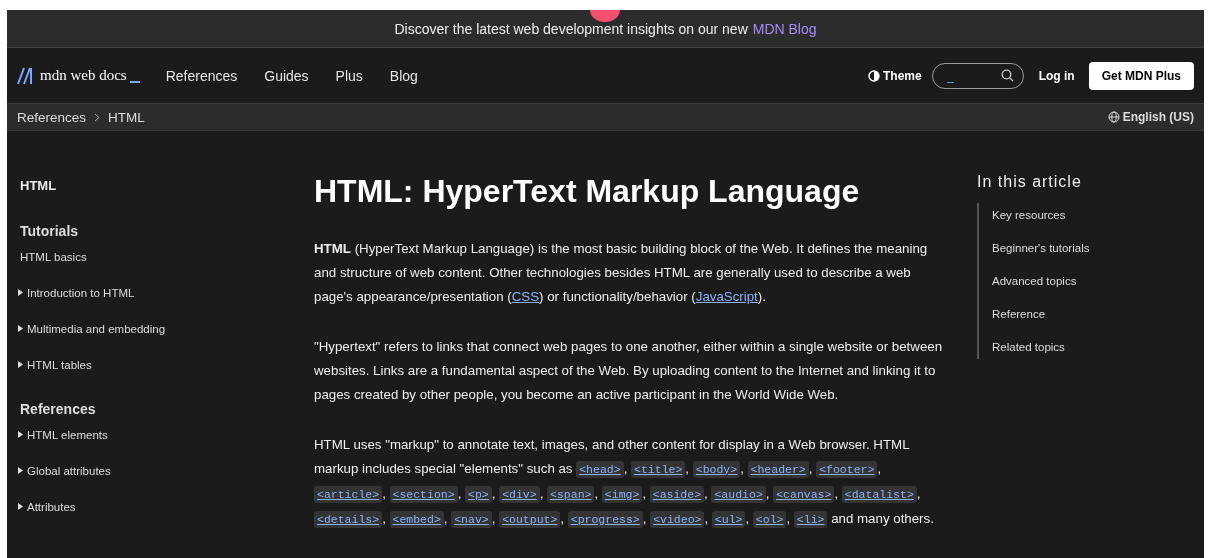 This screenshot has height=558, width=1209. I want to click on paragraph: HTML uses "markup" to annotate text, images, and other content for display in a Web browser. HTML markup includes special "elements" such as <head> , <title> , <body> , <header> , <footer> , <article> , <section> , <p> , <div> , <span> , <img> , <aside> , <audio> , <canvas> , <datalist> , <details> , <embed> , <nav> , <output> , <progress> , <video> , <ul> , <ol> , <li> and many others., so click(624, 482).